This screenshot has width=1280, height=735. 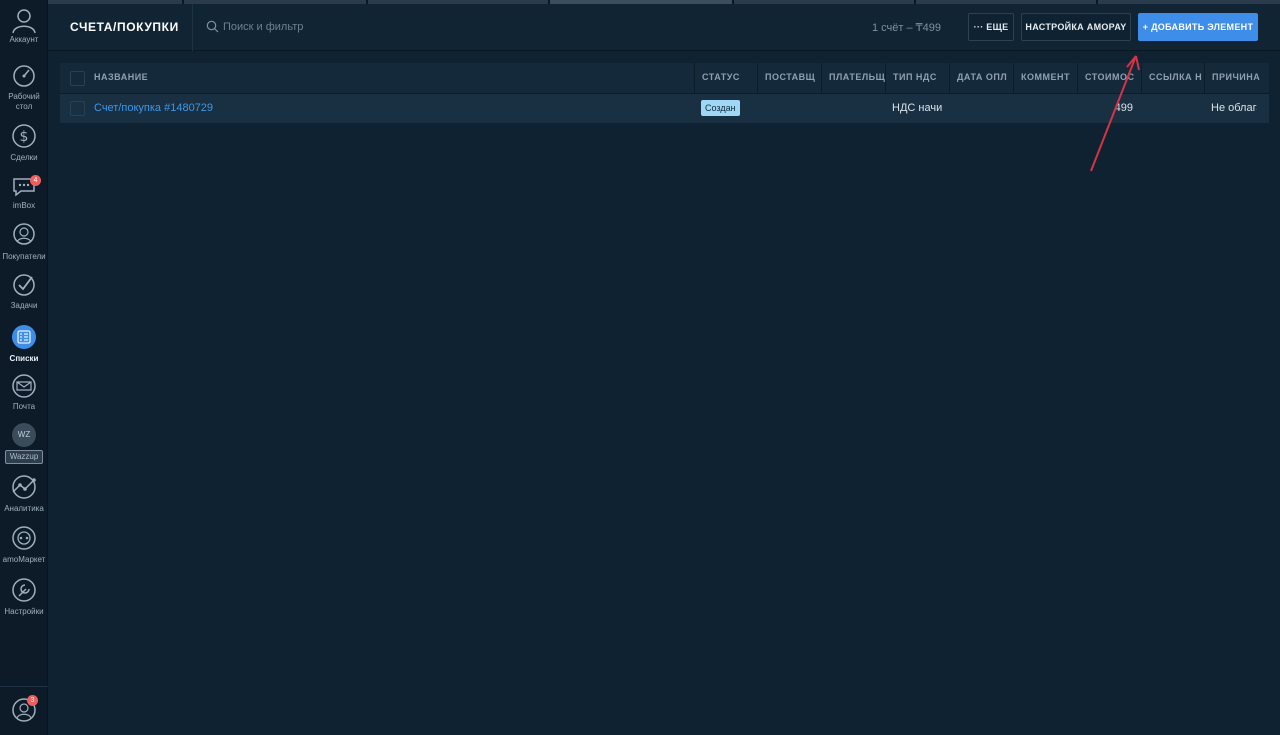 What do you see at coordinates (1076, 27) in the screenshot?
I see `amopay-settings-button: НАСТРОЙКА AMOPAY` at bounding box center [1076, 27].